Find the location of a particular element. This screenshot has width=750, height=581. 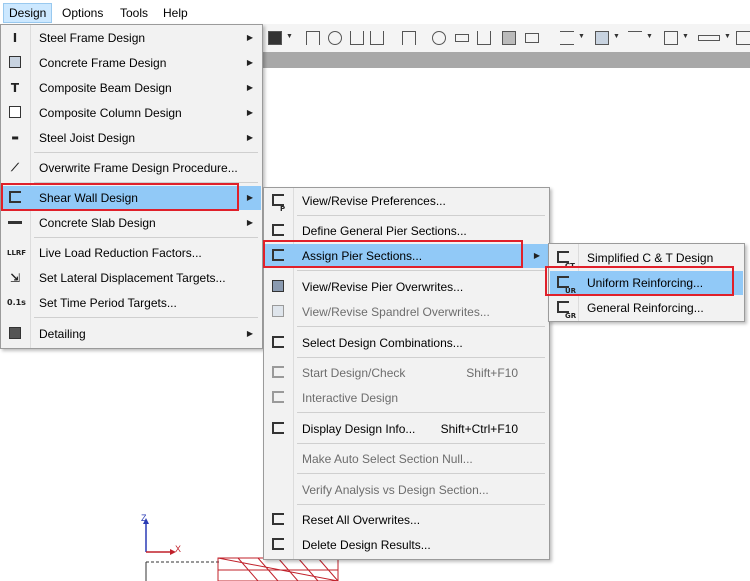

menu-item-shortcut: Shift+F10 is located at coordinates (492, 373).